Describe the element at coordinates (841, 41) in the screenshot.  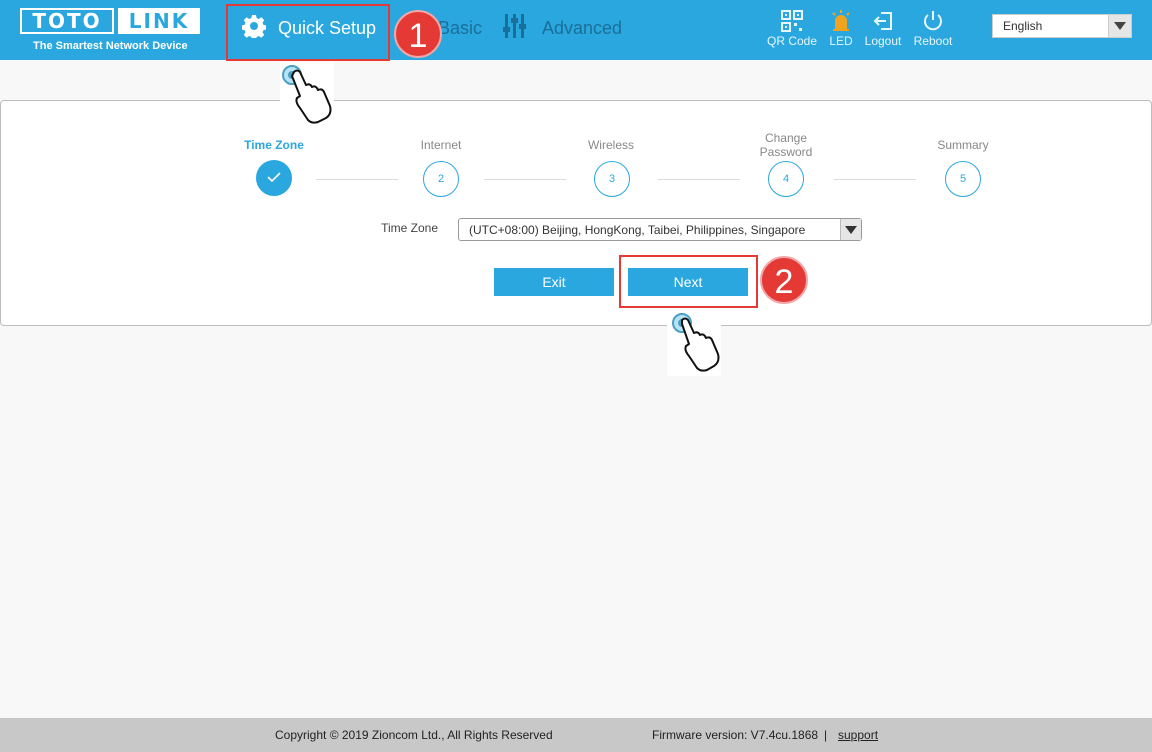
I see `led-label: LED` at that location.